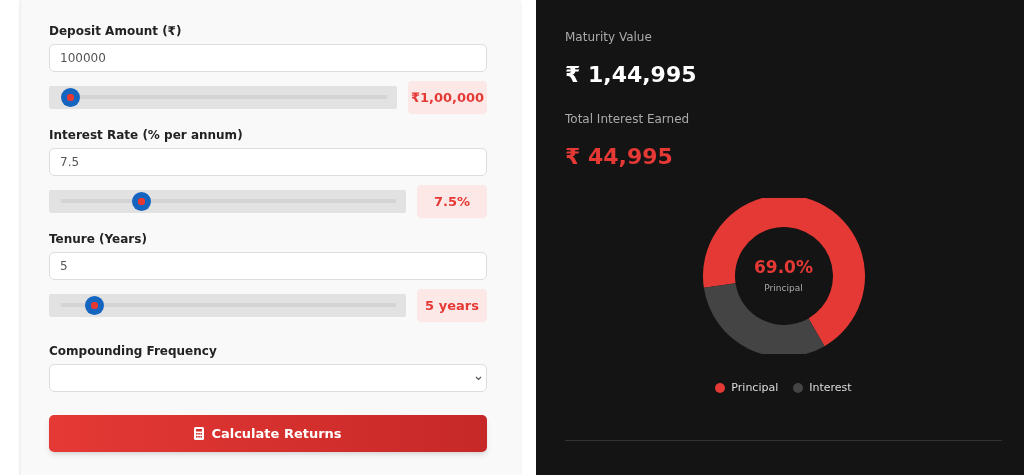  I want to click on value-badge: 5 years, so click(452, 305).